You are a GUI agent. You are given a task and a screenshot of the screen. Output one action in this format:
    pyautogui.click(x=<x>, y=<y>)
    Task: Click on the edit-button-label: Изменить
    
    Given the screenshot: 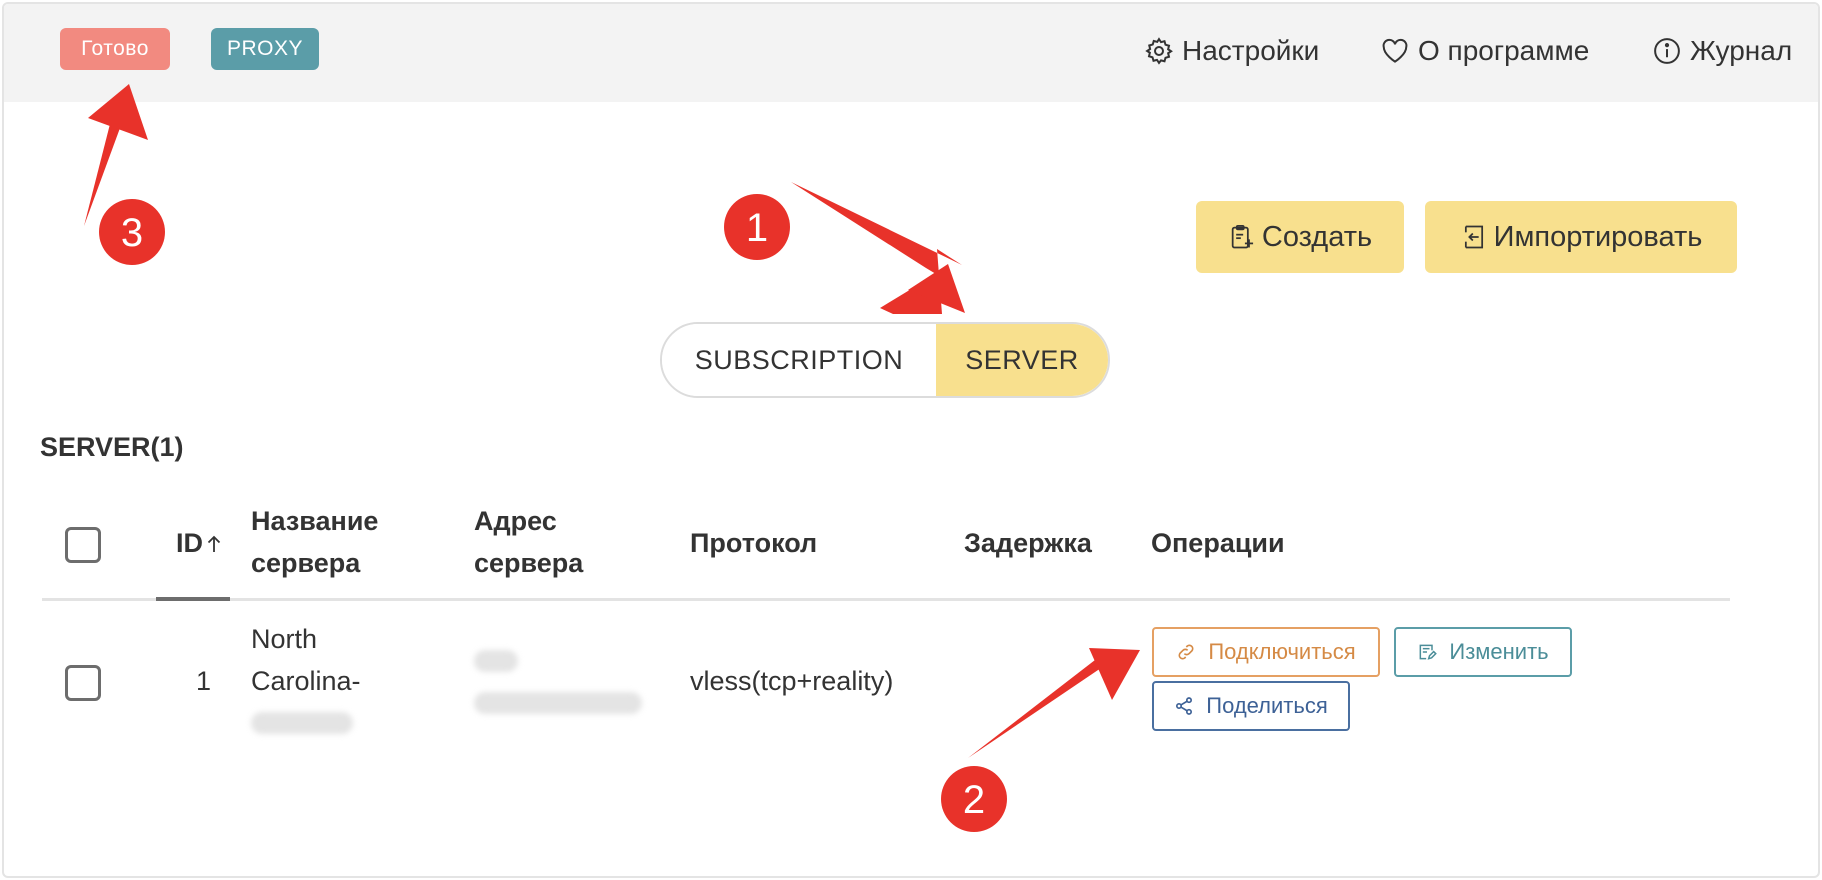 What is the action you would take?
    pyautogui.click(x=1499, y=651)
    